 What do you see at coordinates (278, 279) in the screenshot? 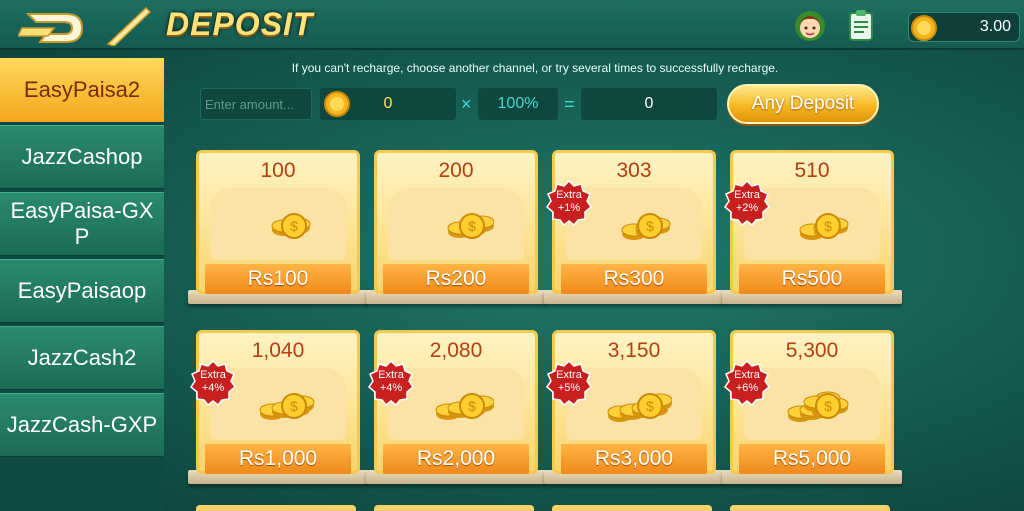
I see `package-price: Rs100` at bounding box center [278, 279].